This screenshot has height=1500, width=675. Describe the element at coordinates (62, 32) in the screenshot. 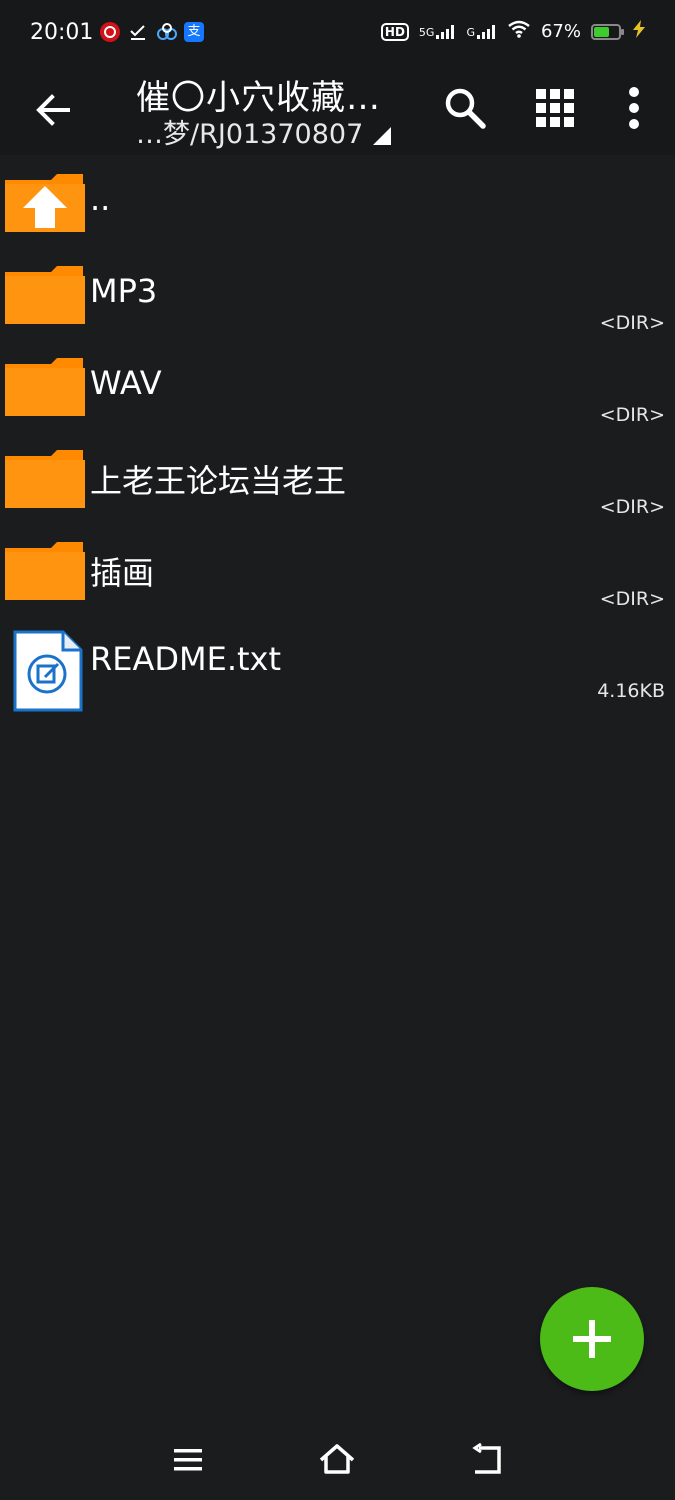

I see `status-time: 20:01` at that location.